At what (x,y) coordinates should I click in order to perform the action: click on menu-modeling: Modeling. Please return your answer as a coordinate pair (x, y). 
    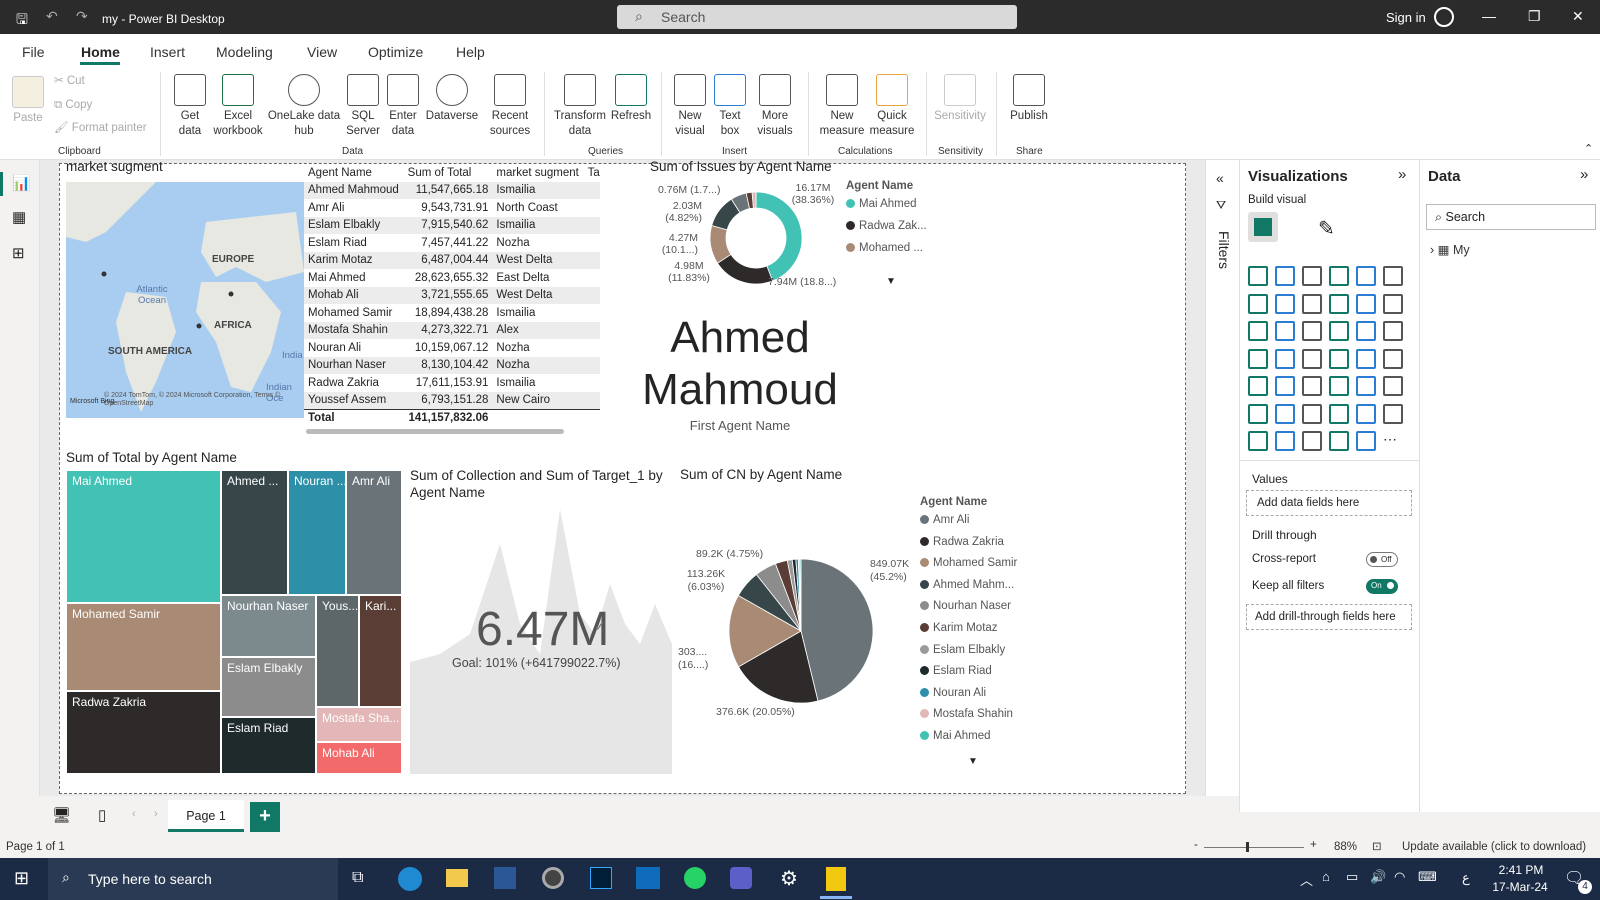
    Looking at the image, I should click on (244, 52).